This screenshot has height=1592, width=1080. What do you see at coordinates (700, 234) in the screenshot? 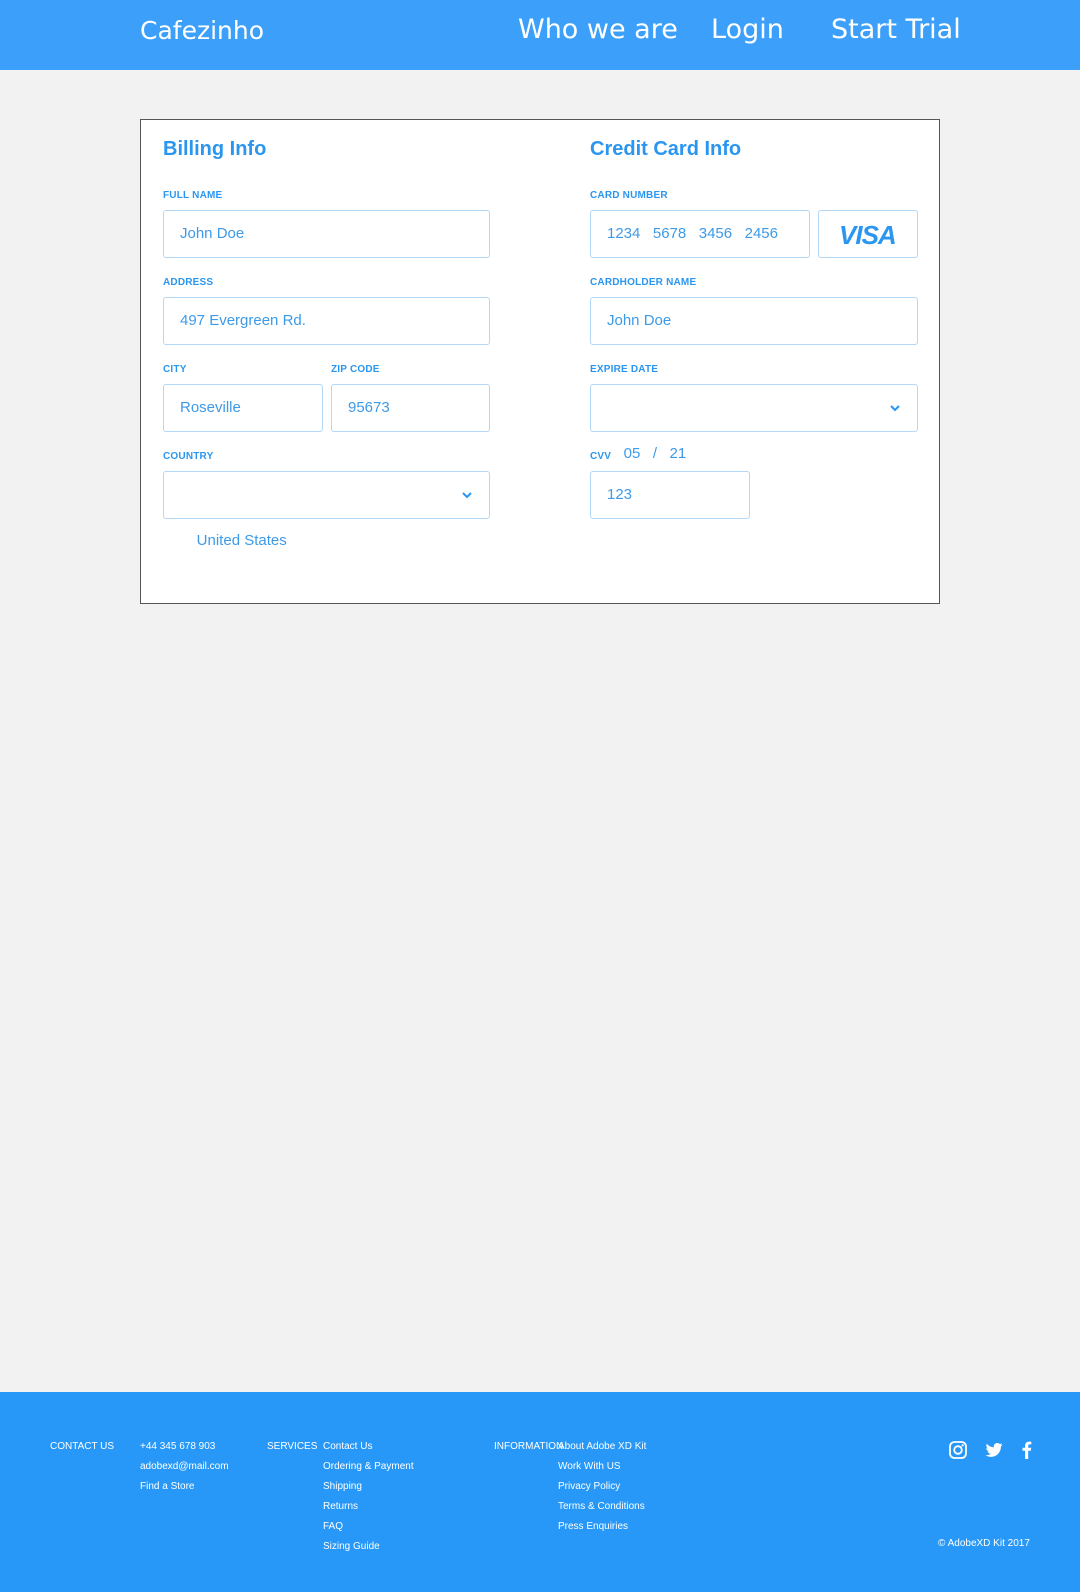
I see `card-number-input: 1234 5678 3456 2456` at bounding box center [700, 234].